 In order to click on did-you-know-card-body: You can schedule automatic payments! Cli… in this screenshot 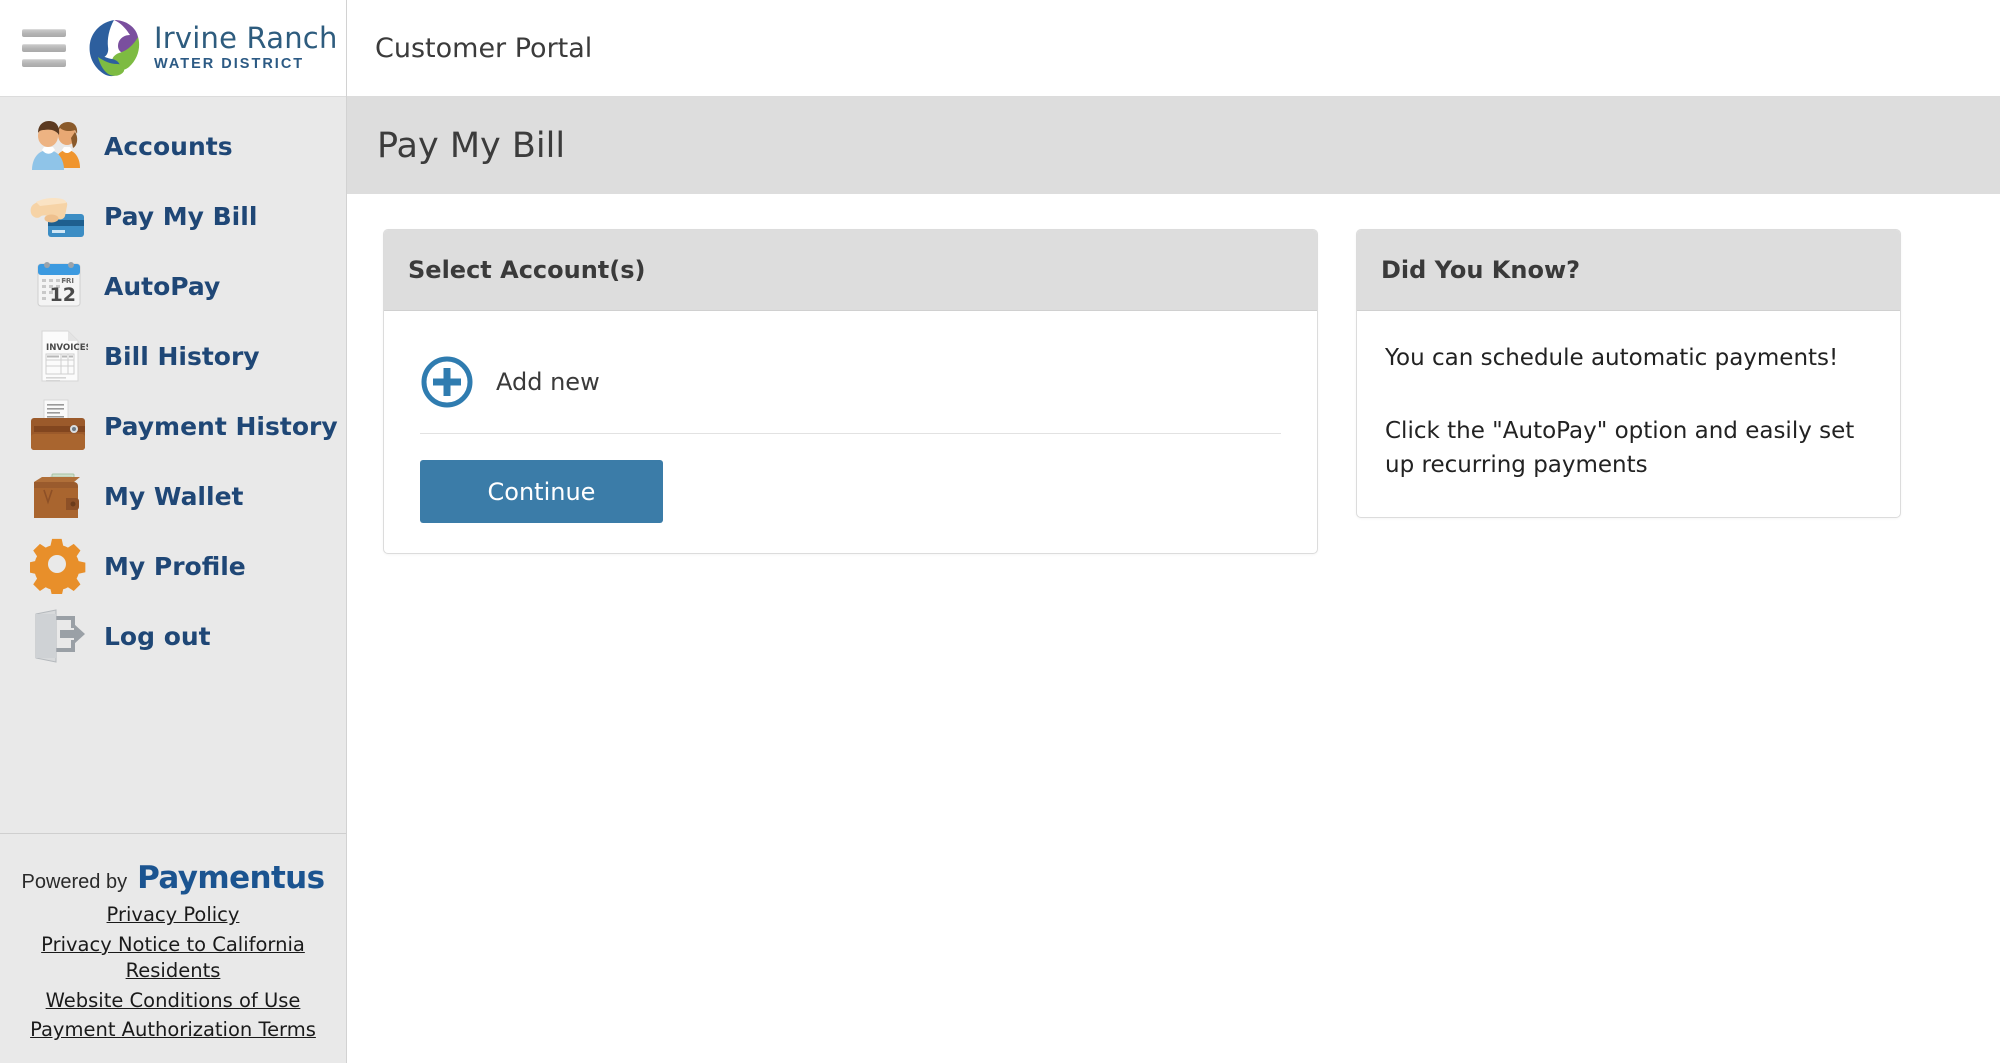, I will do `click(1628, 414)`.